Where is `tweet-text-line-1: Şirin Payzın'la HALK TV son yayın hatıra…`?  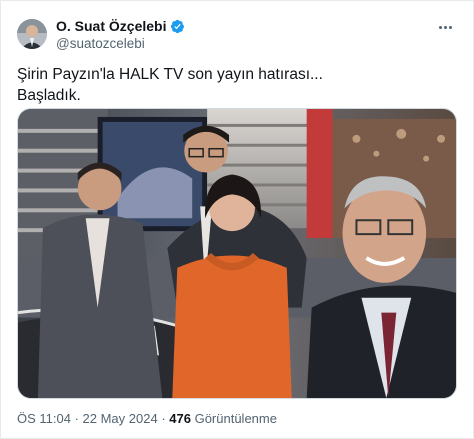 tweet-text-line-1: Şirin Payzın'la HALK TV son yayın hatıra… is located at coordinates (170, 74).